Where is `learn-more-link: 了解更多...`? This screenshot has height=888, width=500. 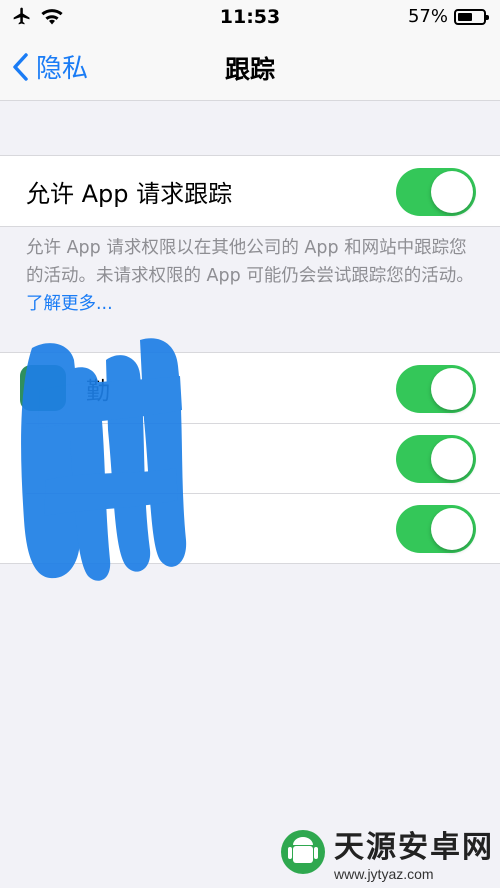 learn-more-link: 了解更多... is located at coordinates (69, 304).